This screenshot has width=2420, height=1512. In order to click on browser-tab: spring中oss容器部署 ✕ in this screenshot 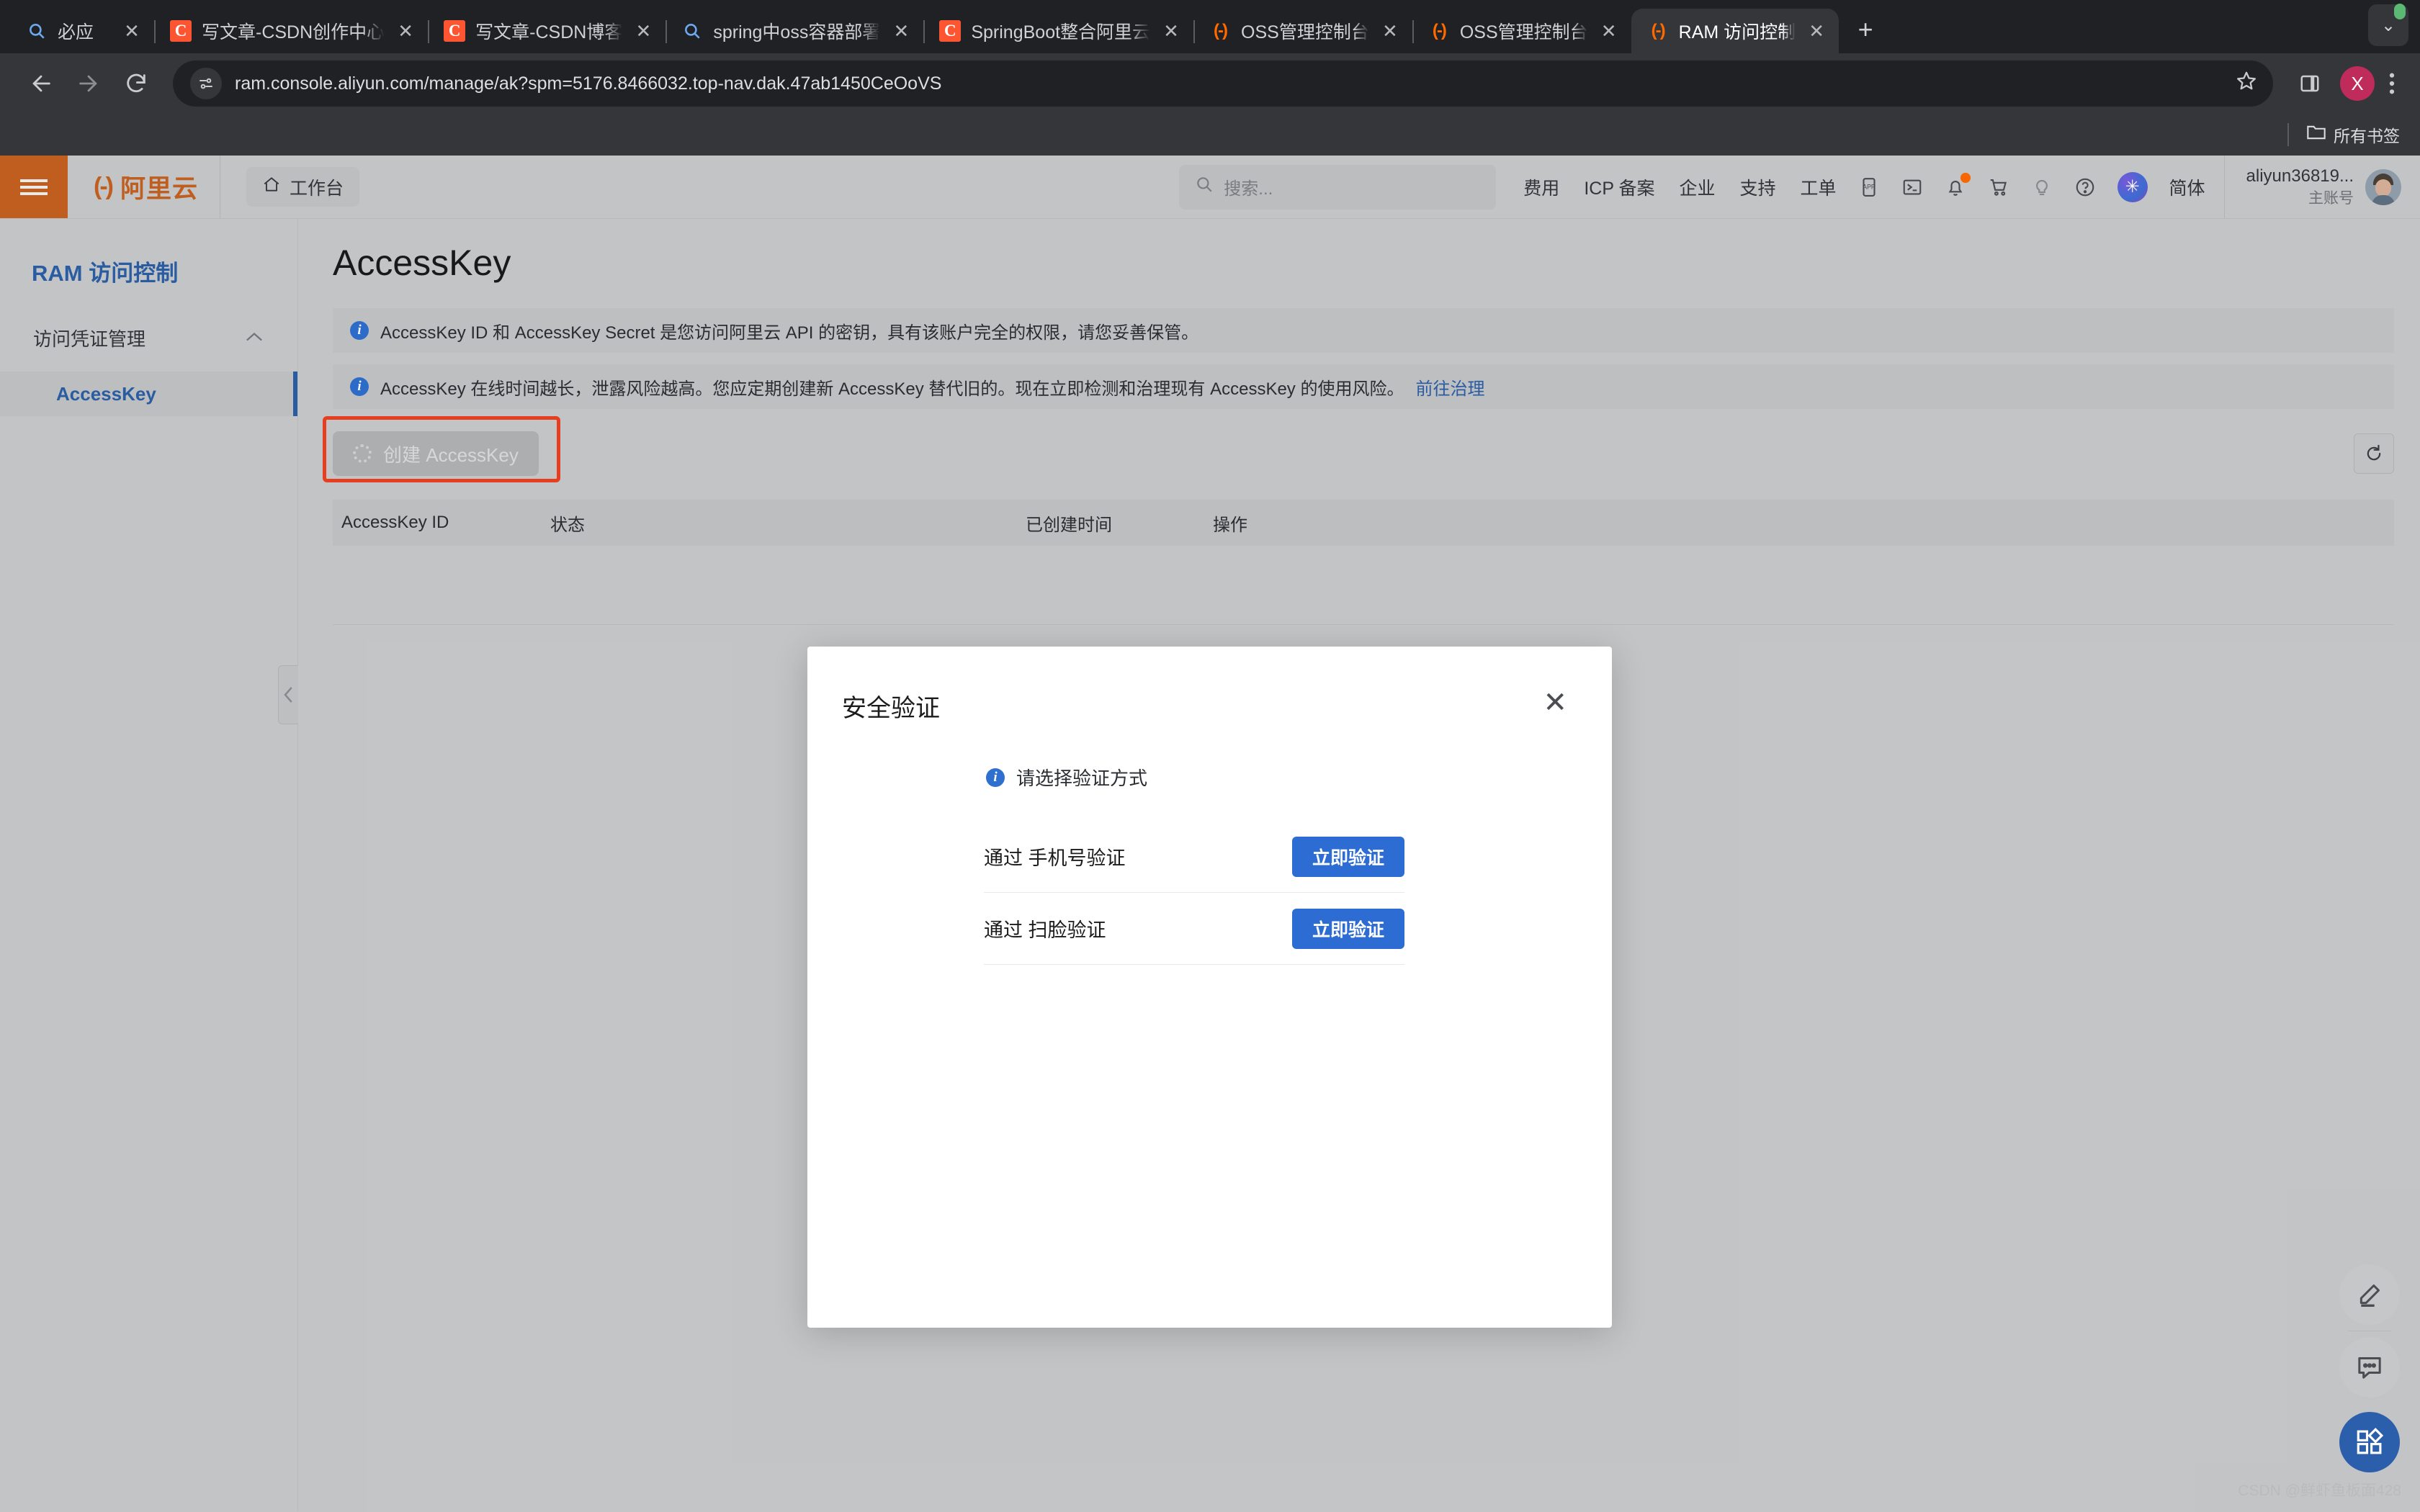, I will do `click(796, 31)`.